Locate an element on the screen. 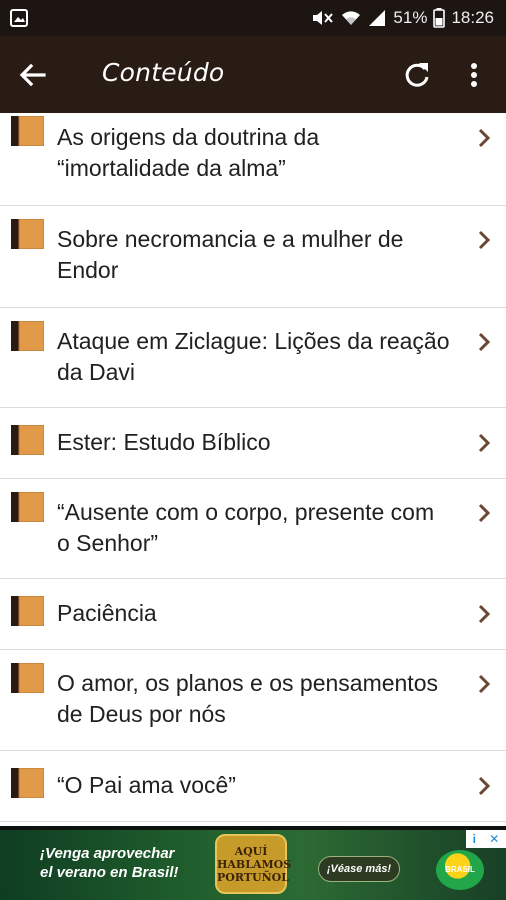 Image resolution: width=506 pixels, height=900 pixels. gallery-icon is located at coordinates (19, 18).